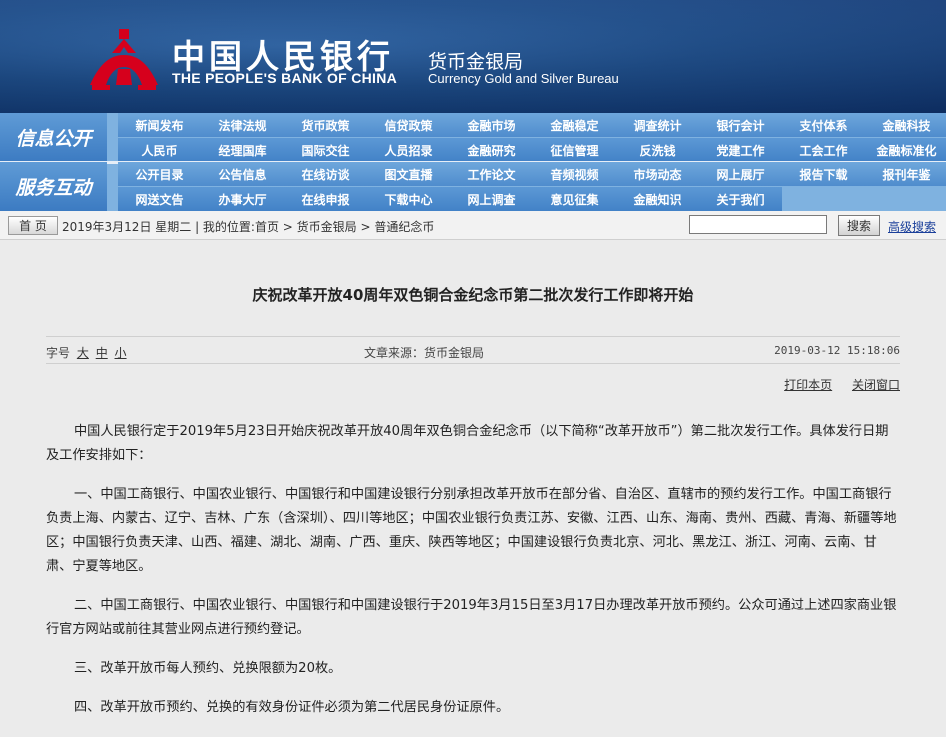 Image resolution: width=946 pixels, height=737 pixels. Describe the element at coordinates (325, 199) in the screenshot. I see `nav-item: 在线申报` at that location.